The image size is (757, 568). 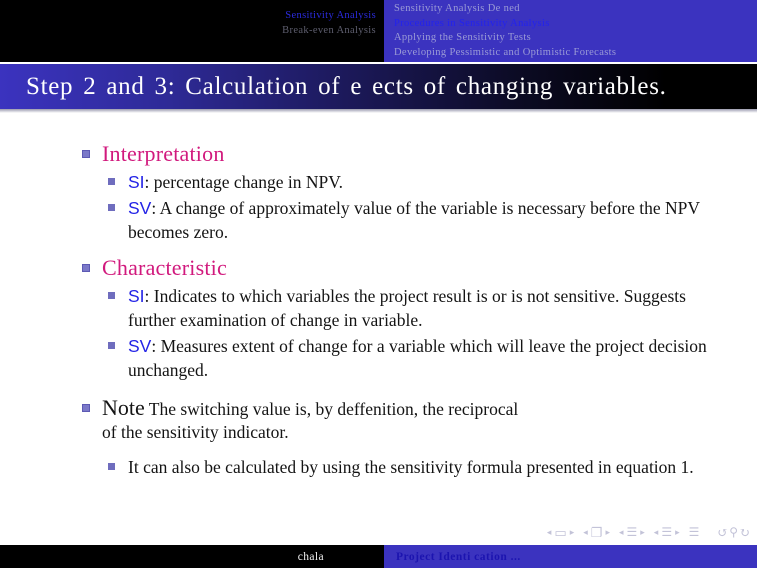 I want to click on text-interpretation-si: : percentage change in NPV., so click(x=243, y=182).